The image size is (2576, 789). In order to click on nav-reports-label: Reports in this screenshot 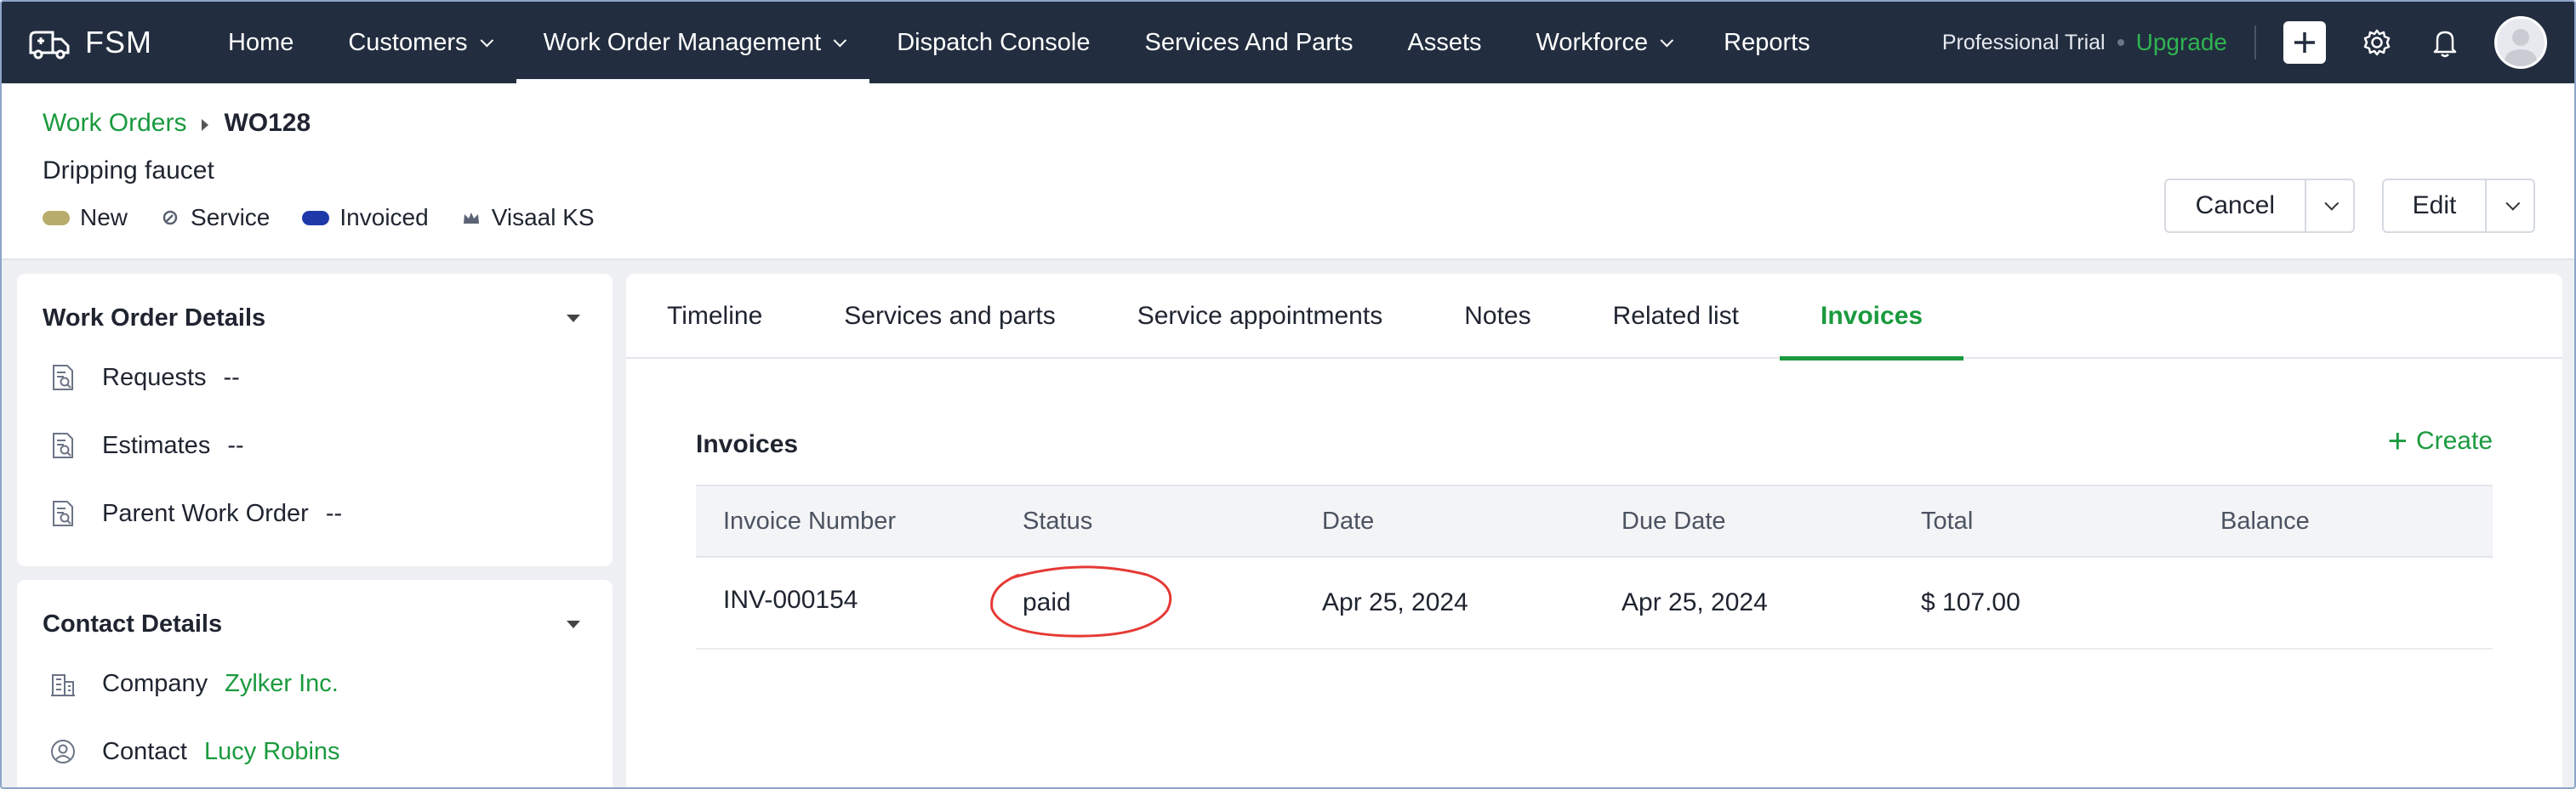, I will do `click(1767, 42)`.